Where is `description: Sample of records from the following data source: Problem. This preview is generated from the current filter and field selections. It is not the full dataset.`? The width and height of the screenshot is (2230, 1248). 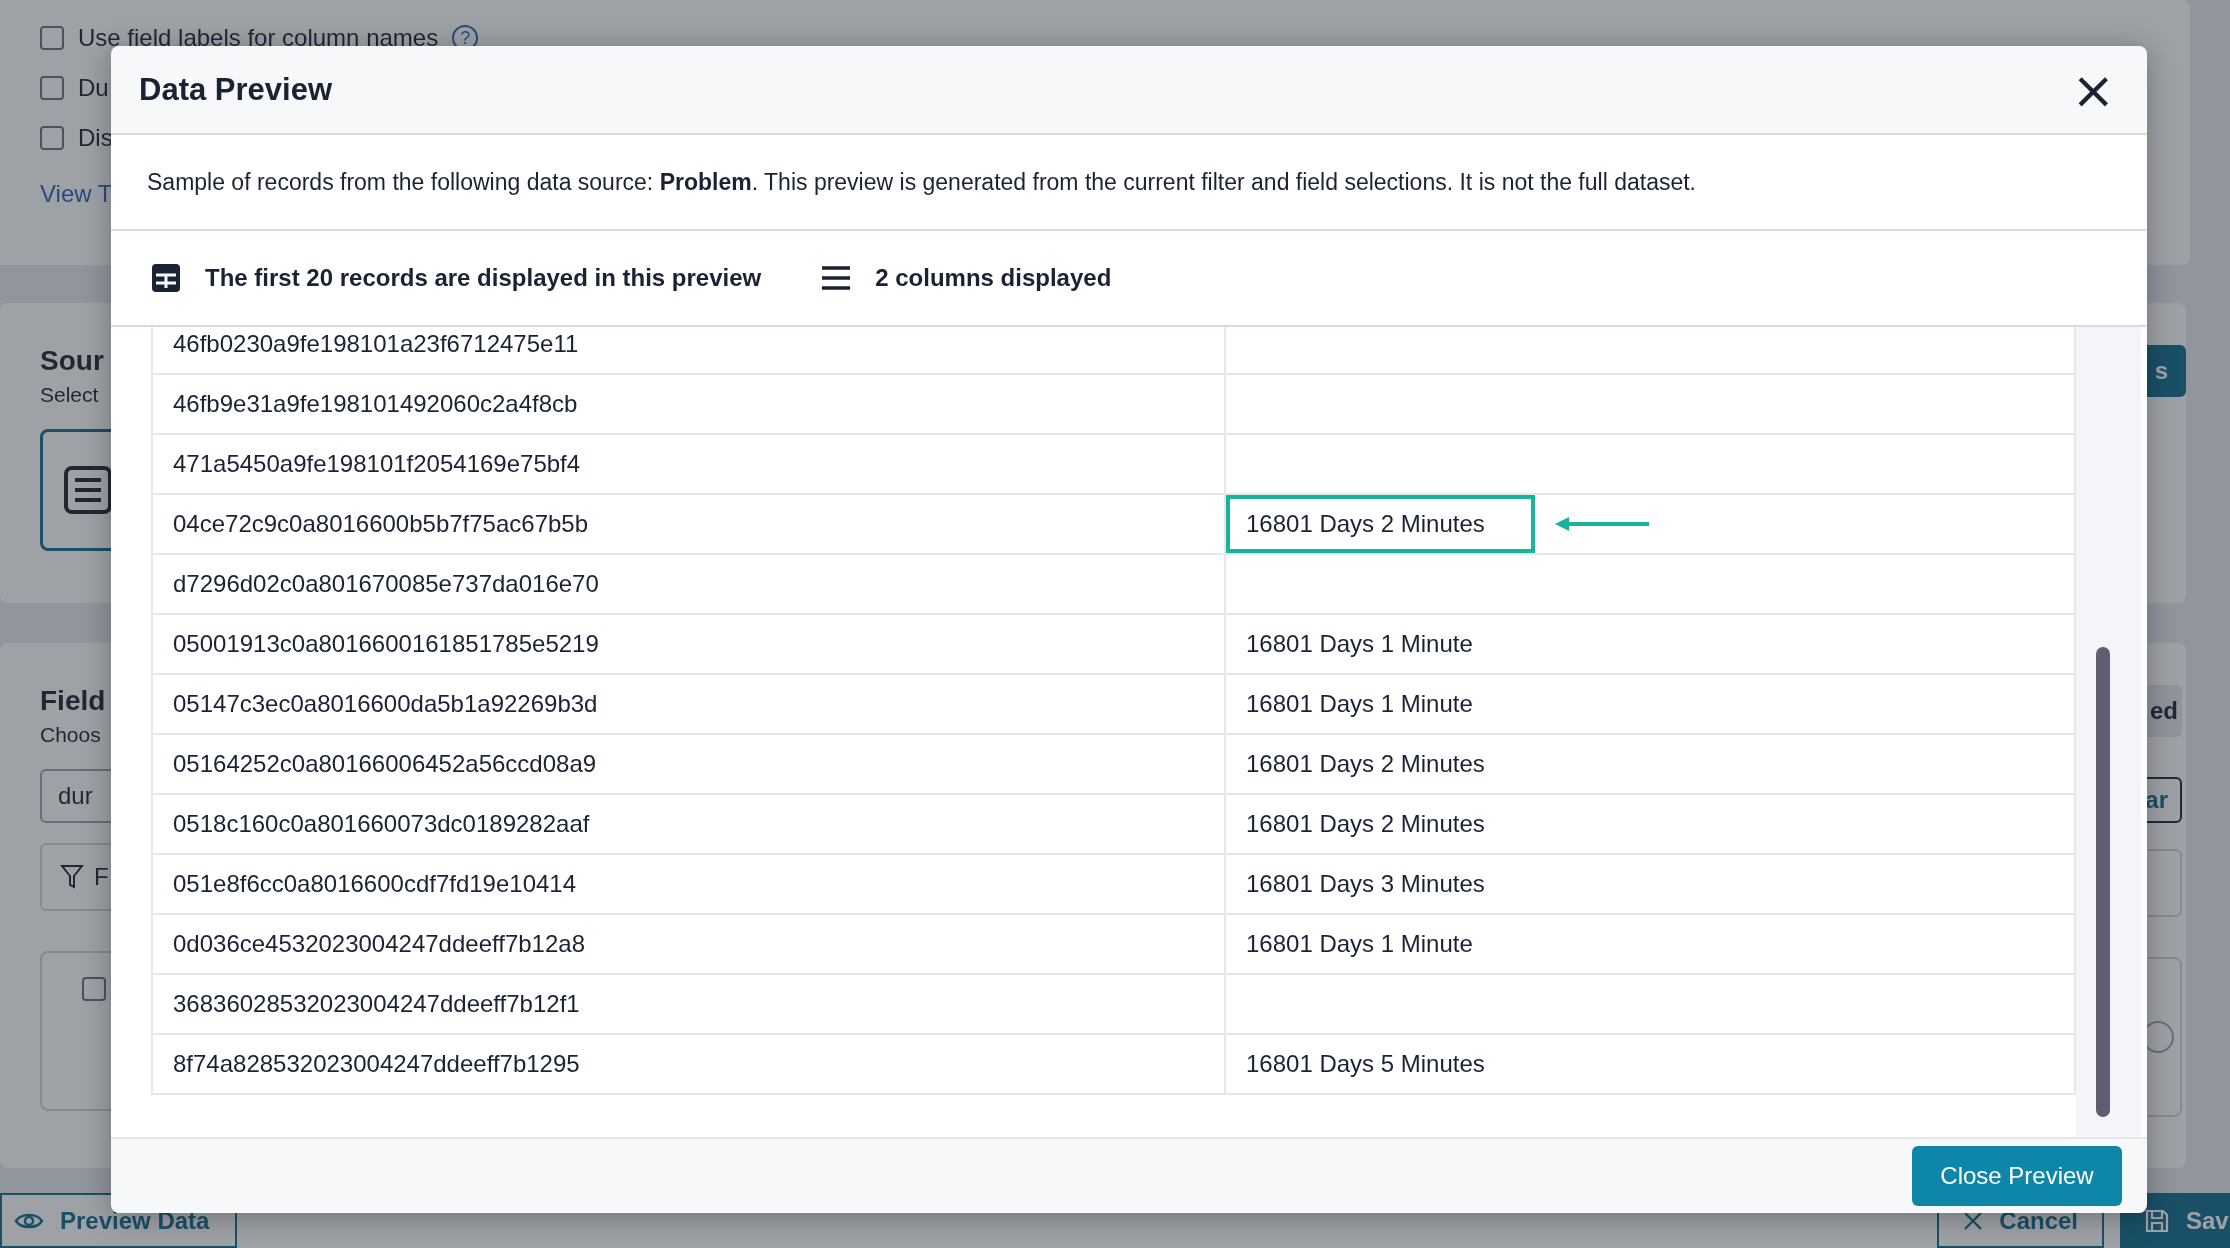
description: Sample of records from the following data source: Problem. This preview is generated from the current filter and field selections. It is not the full dataset. is located at coordinates (921, 182).